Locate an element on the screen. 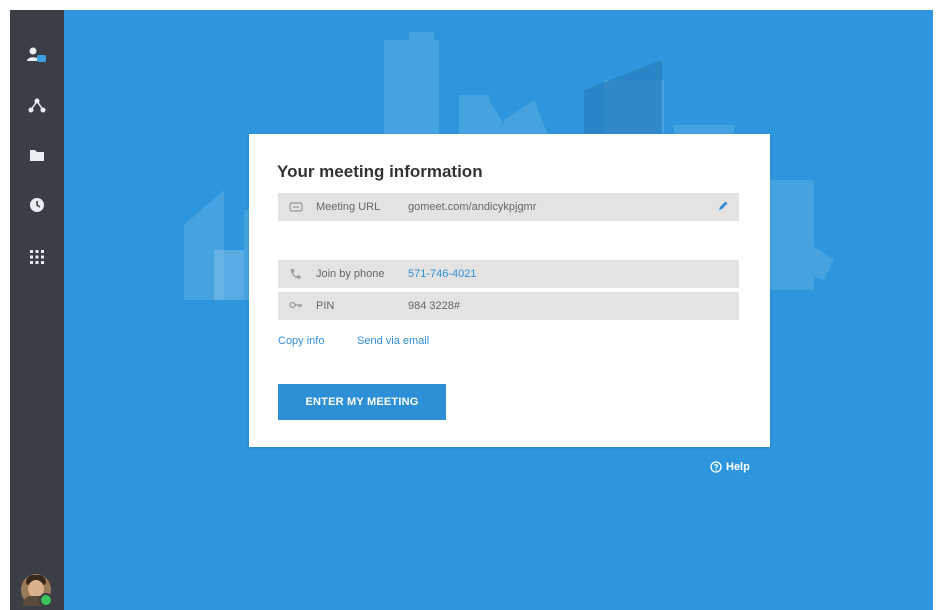 The height and width of the screenshot is (610, 937). contacts-button is located at coordinates (37, 55).